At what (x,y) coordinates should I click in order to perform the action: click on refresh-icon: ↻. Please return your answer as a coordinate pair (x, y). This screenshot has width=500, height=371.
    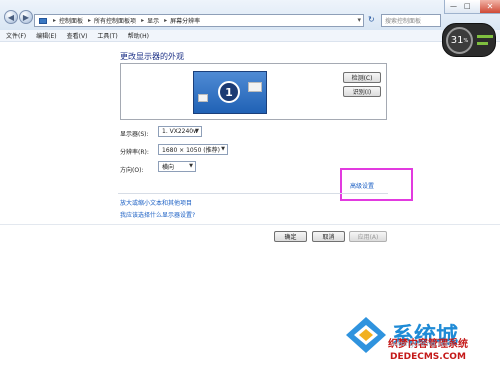
    Looking at the image, I should click on (371, 19).